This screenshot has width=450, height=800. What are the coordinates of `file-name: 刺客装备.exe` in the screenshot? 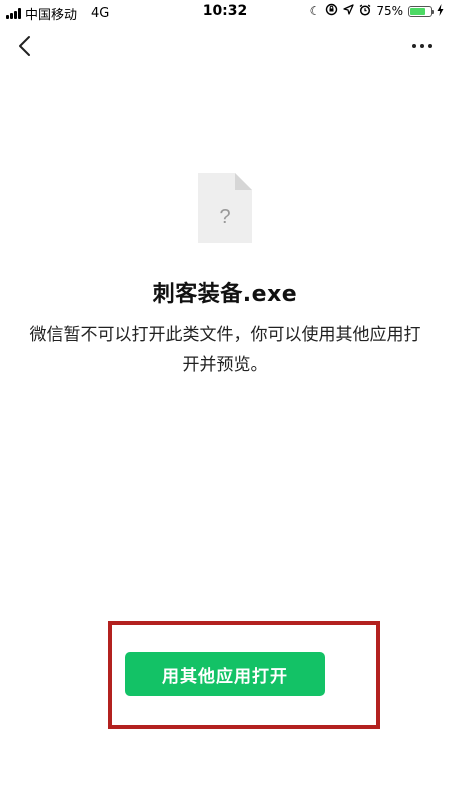 It's located at (225, 294).